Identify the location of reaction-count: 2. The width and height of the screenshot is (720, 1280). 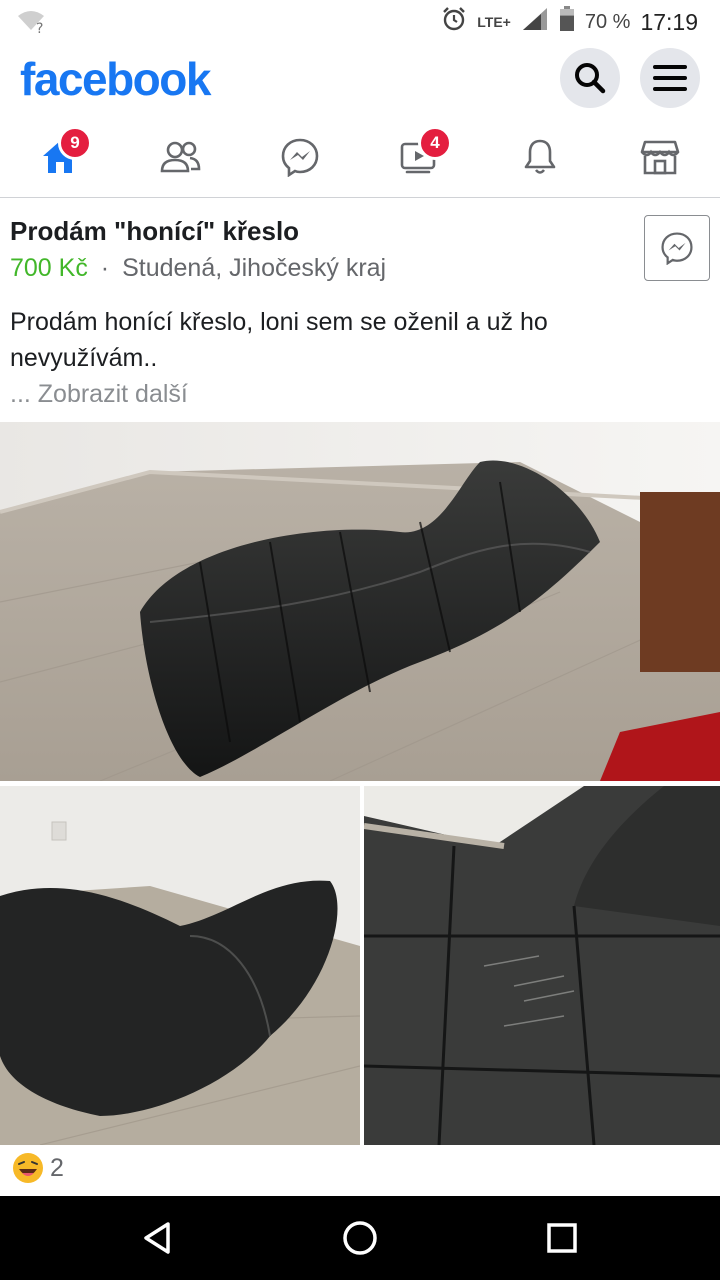
(57, 1167).